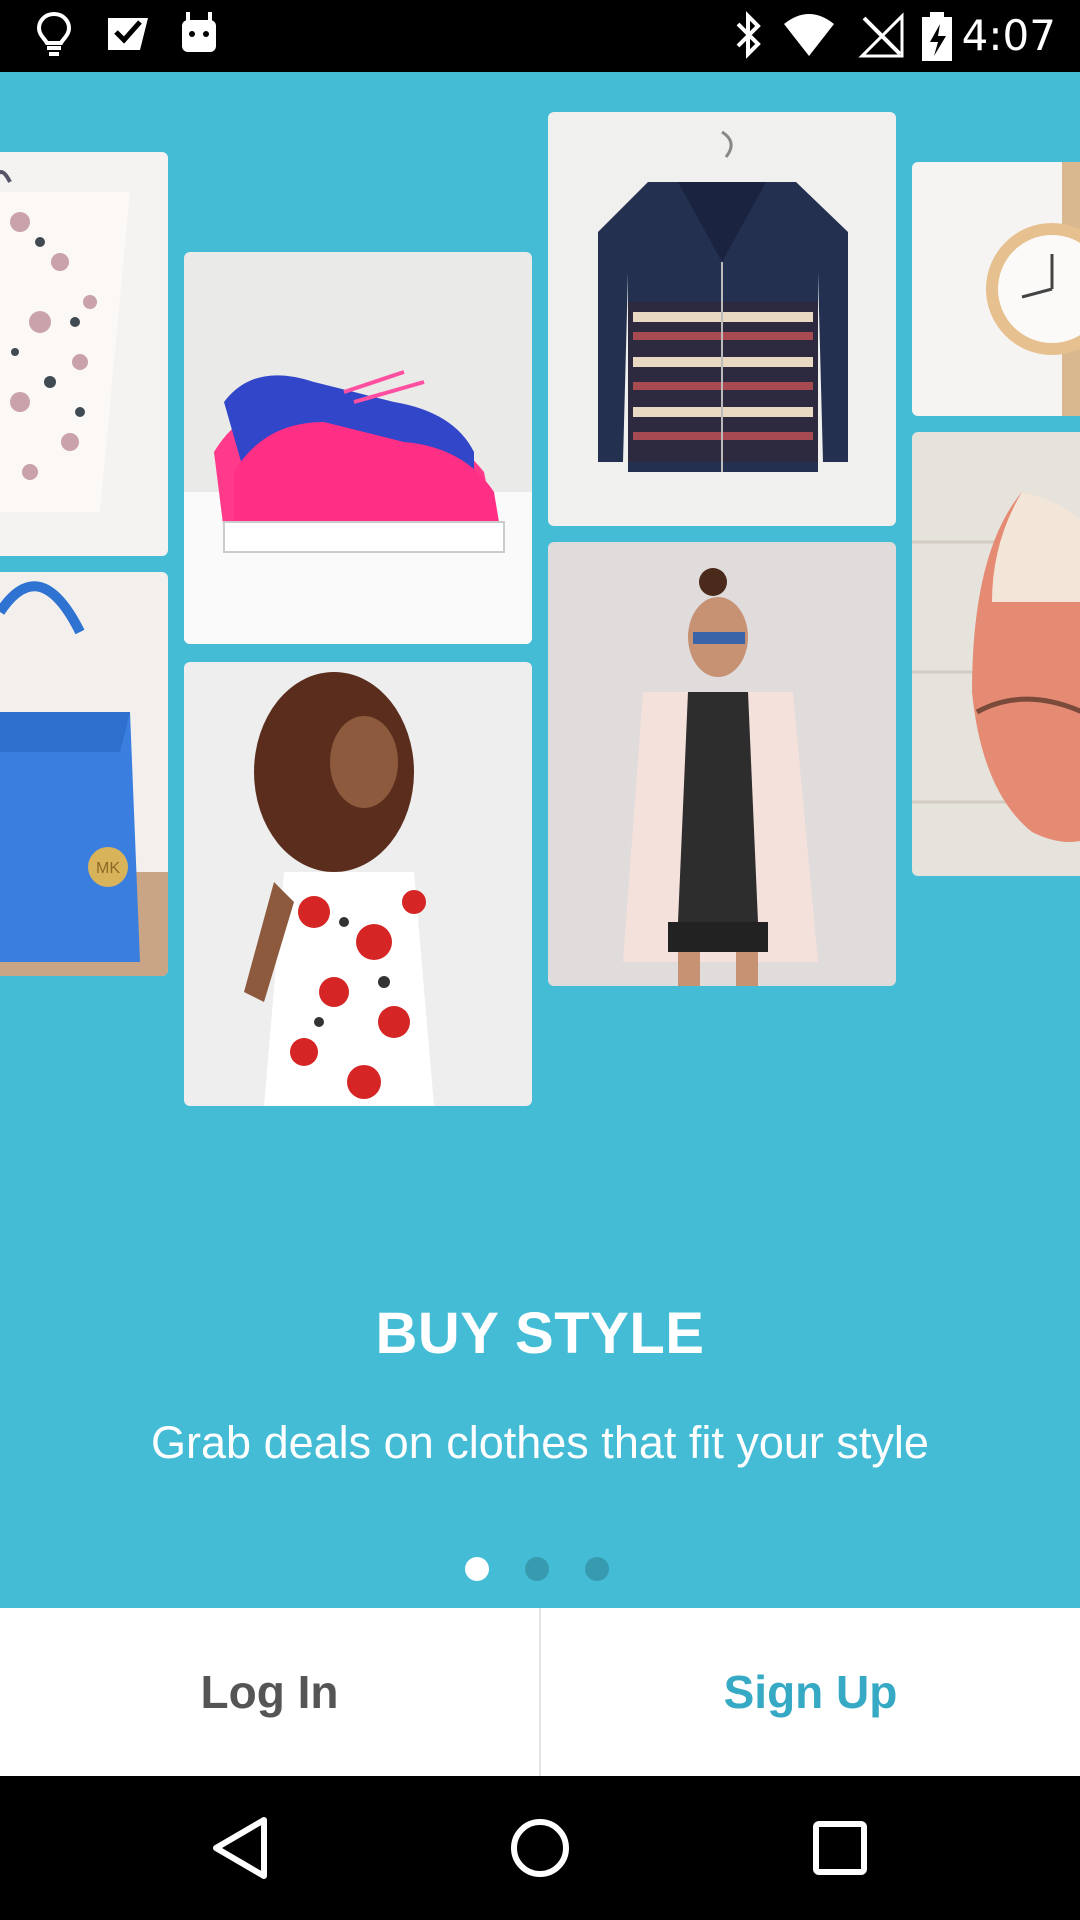 The width and height of the screenshot is (1080, 1920). What do you see at coordinates (540, 36) in the screenshot?
I see `status-bar: 4:07` at bounding box center [540, 36].